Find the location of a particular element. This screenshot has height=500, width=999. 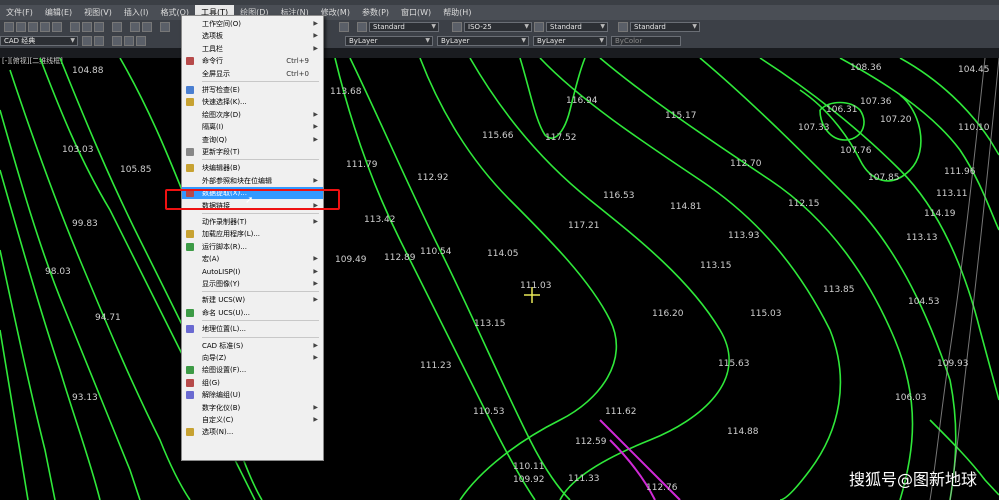

copy-icon is located at coordinates (87, 27).